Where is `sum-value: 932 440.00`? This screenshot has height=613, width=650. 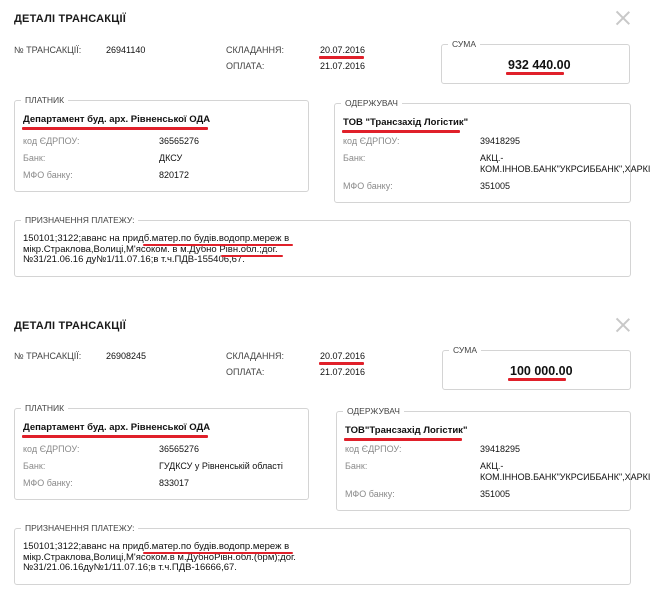
sum-value: 932 440.00 is located at coordinates (539, 65).